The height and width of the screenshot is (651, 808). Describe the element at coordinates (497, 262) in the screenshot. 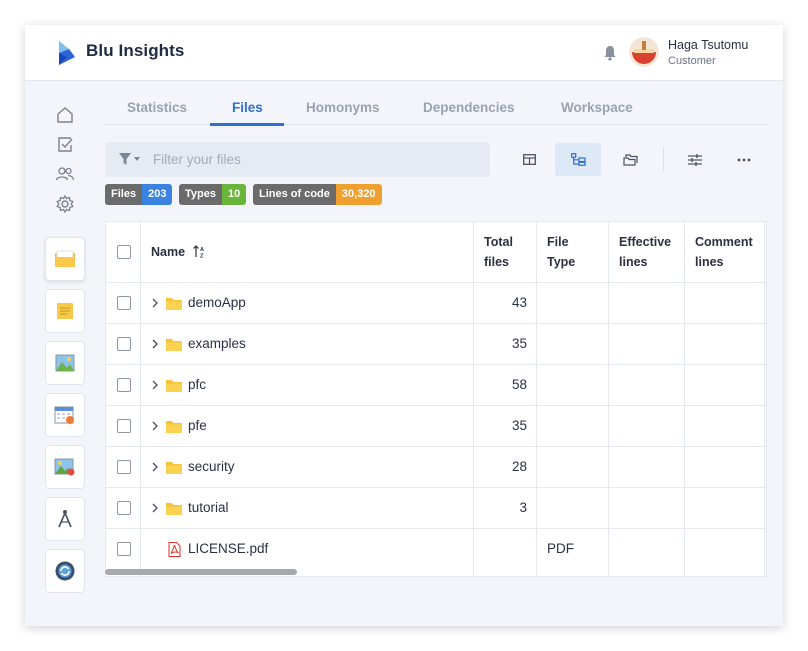

I see `header-total-files-line2: files` at that location.